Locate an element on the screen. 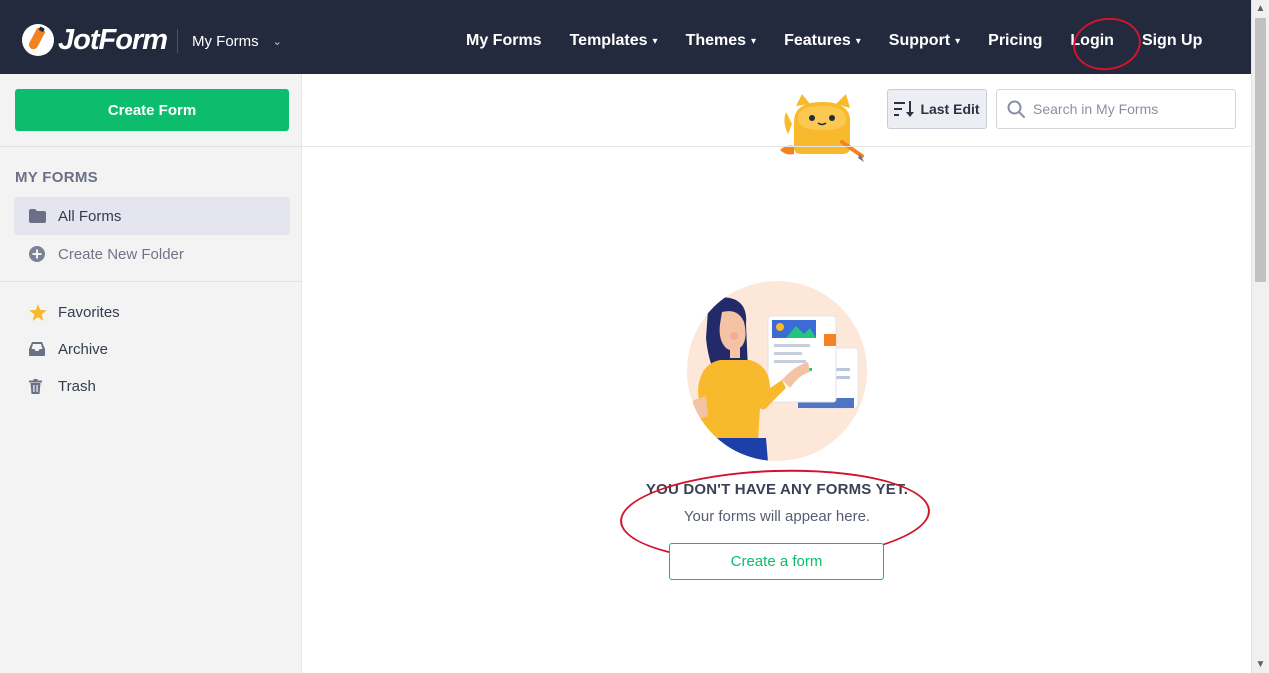 The height and width of the screenshot is (673, 1269). nav-themes: Themes ▾ is located at coordinates (721, 41).